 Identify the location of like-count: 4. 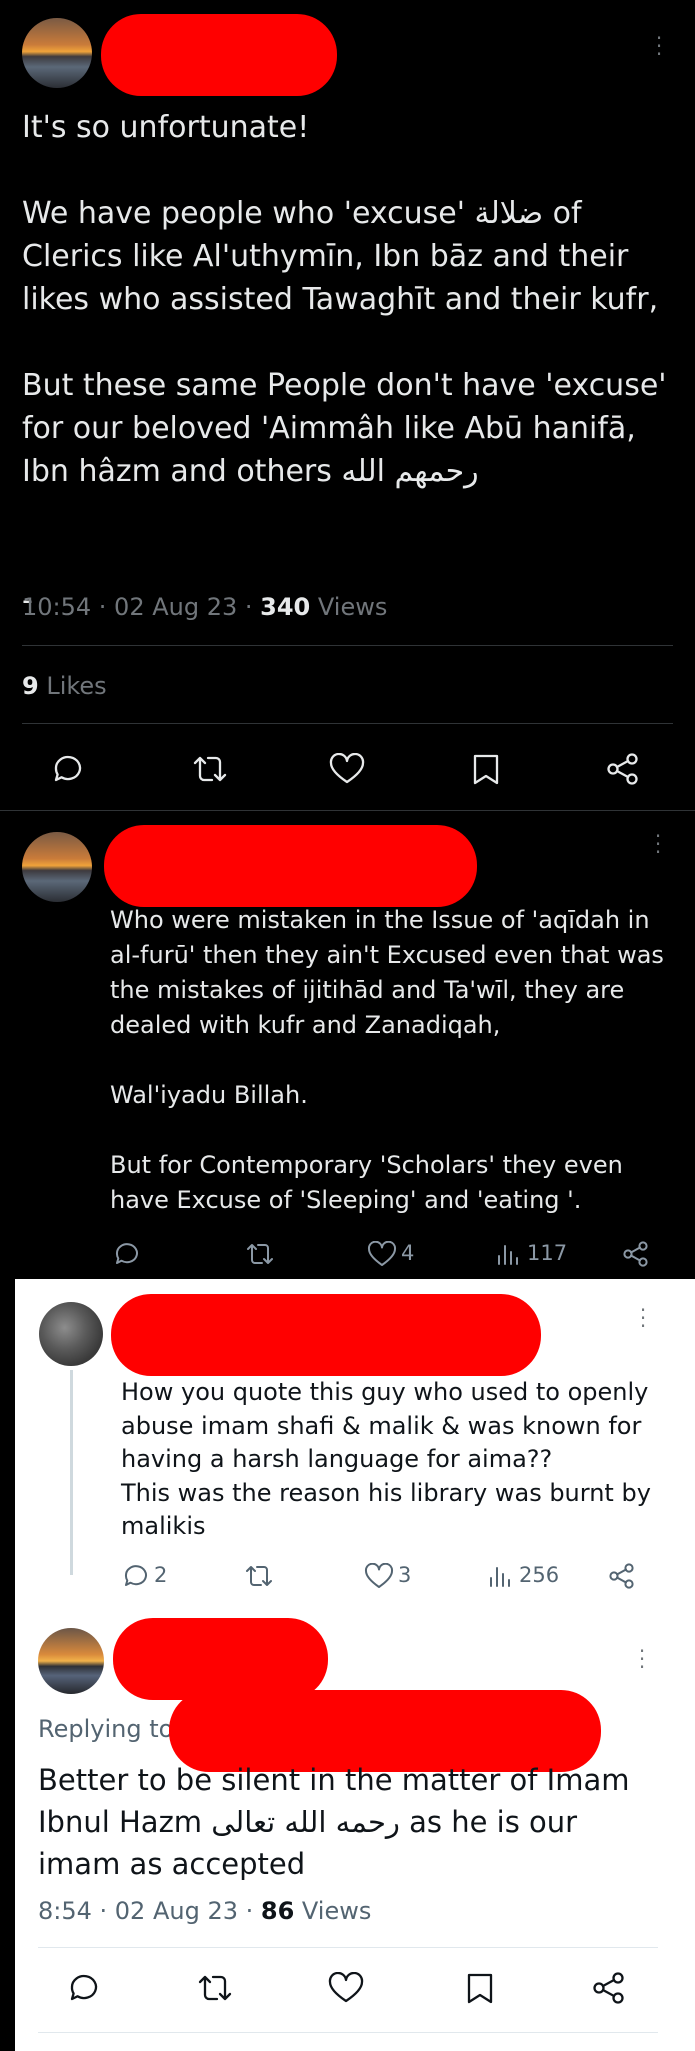
(408, 1253).